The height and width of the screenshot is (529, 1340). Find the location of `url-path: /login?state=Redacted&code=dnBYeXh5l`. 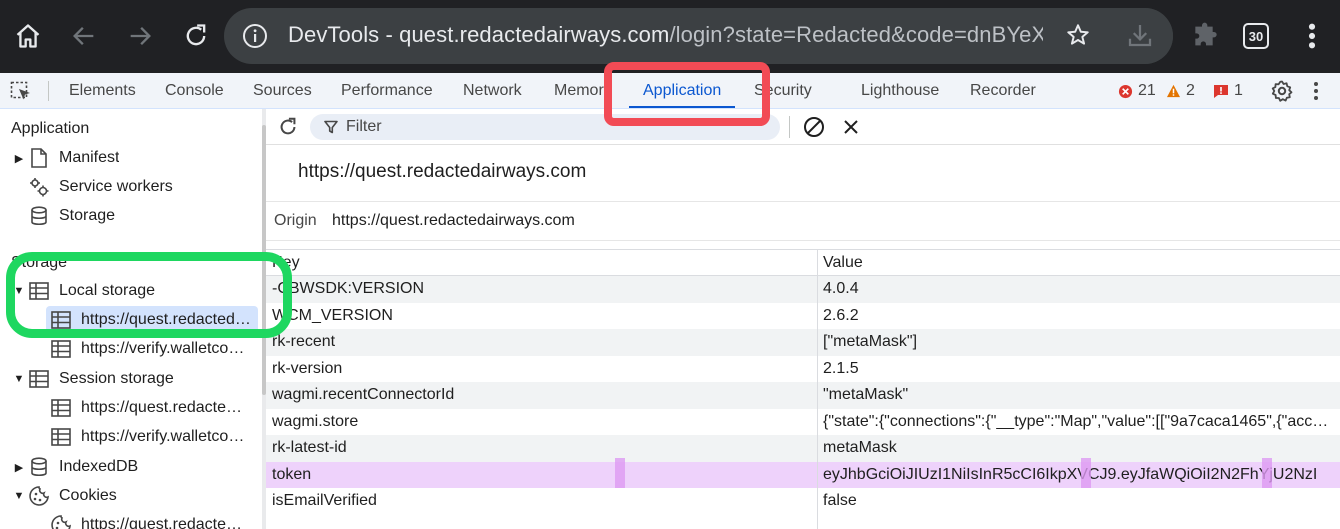

url-path: /login?state=Redacted&code=dnBYeXh5l is located at coordinates (872, 34).